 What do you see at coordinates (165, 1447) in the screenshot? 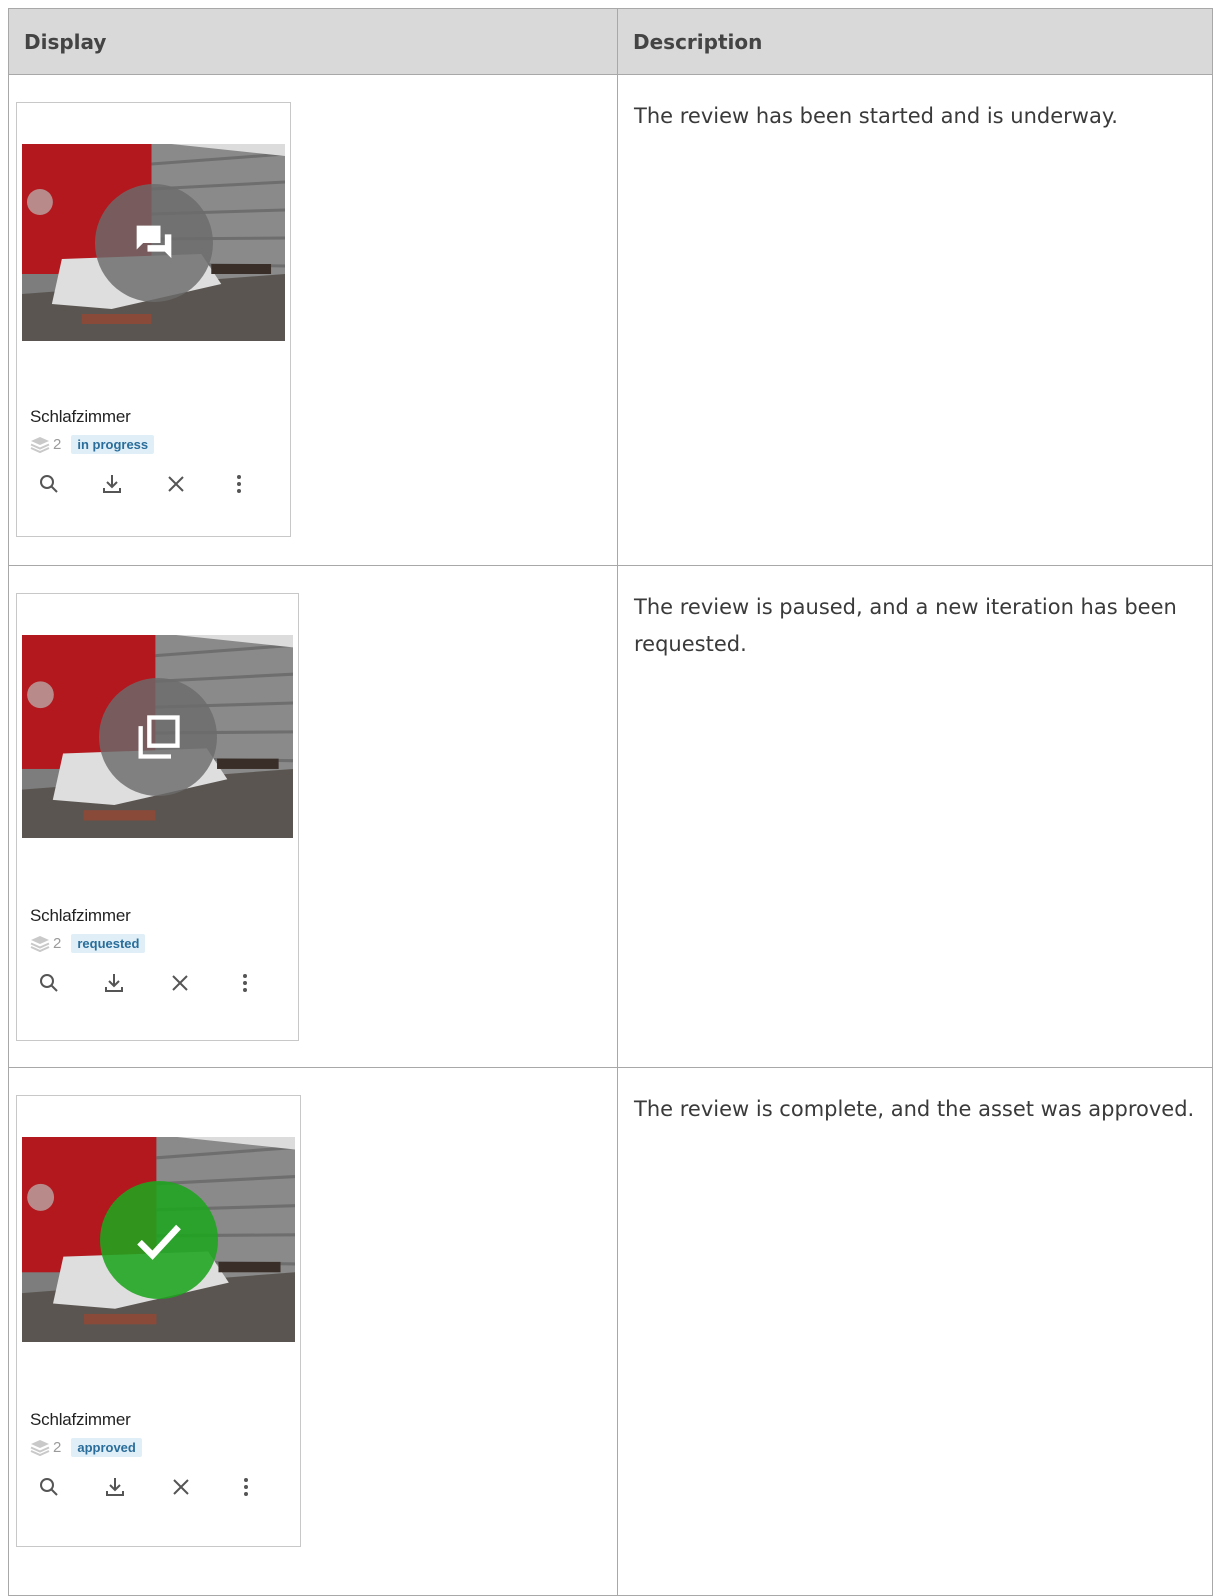
I see `asset-meta: 2 approved` at bounding box center [165, 1447].